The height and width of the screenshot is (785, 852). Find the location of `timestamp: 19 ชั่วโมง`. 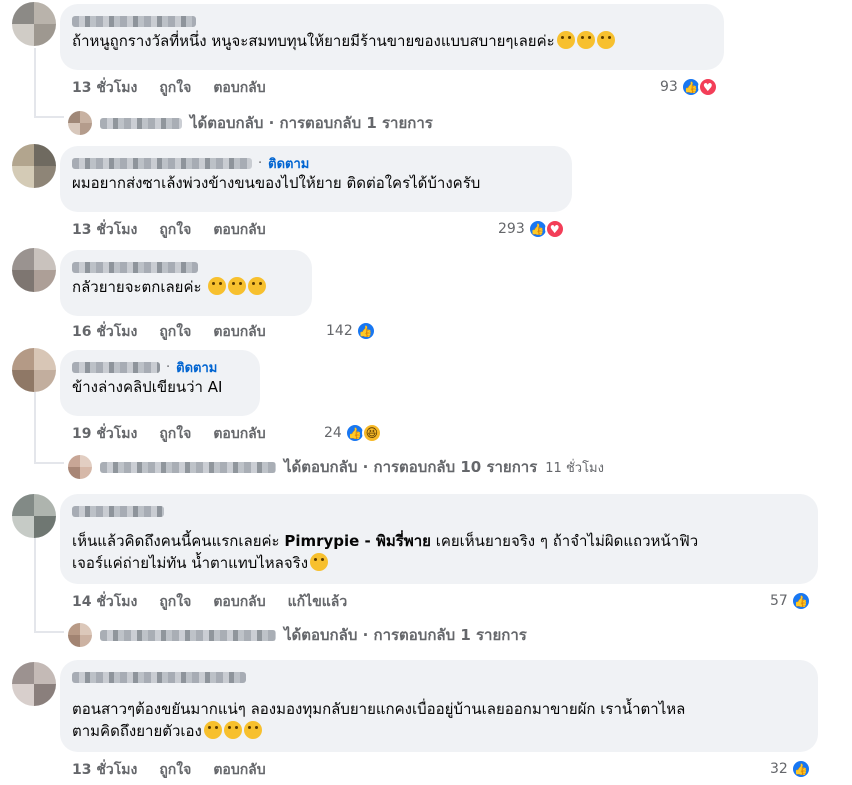

timestamp: 19 ชั่วโมง is located at coordinates (104, 434).